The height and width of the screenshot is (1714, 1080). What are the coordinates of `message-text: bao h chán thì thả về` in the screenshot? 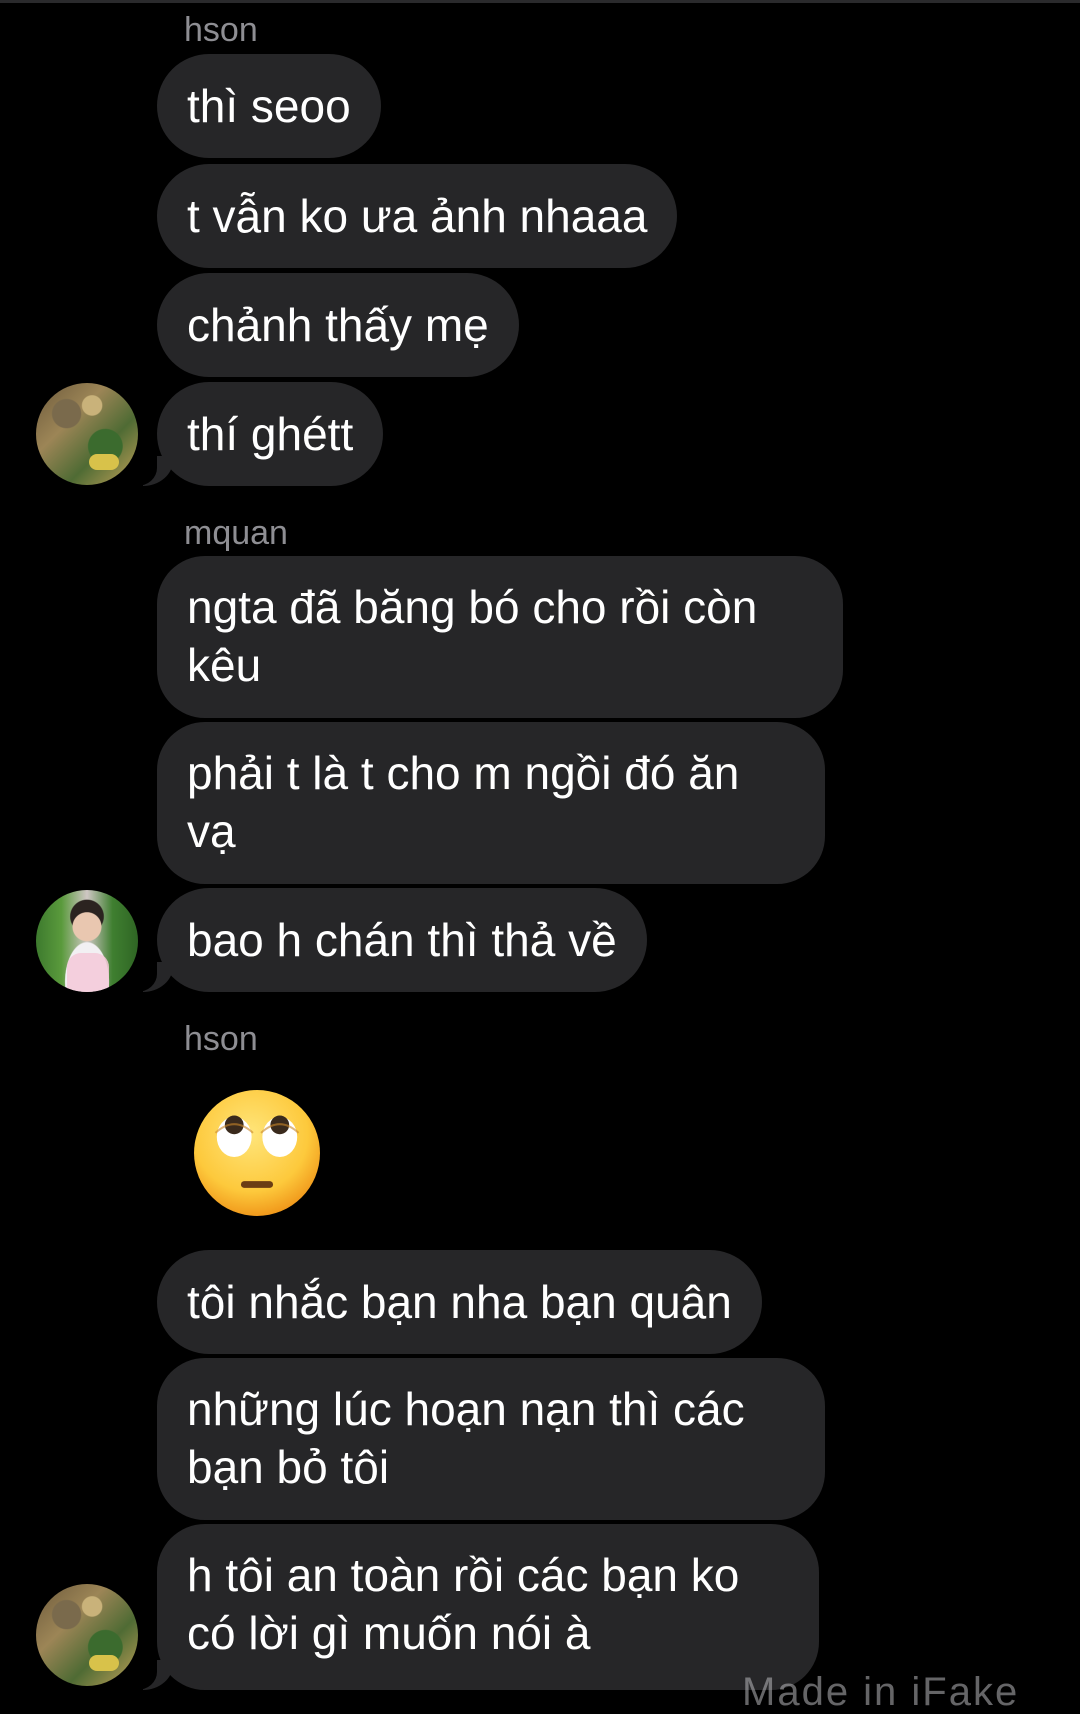 It's located at (402, 940).